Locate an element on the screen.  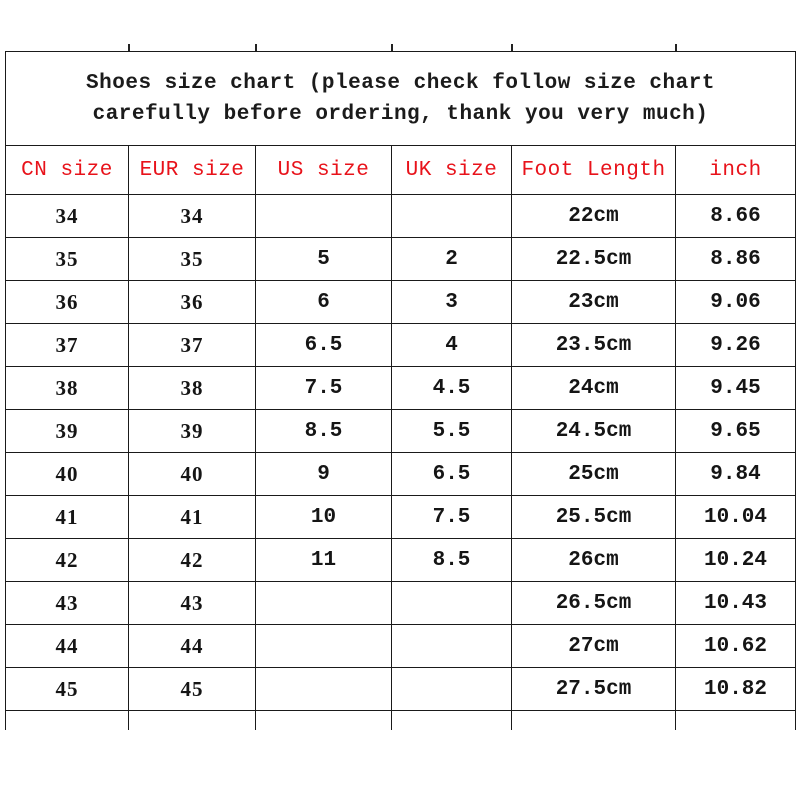
foot-length-cell: 25.5cm is located at coordinates (593, 517).